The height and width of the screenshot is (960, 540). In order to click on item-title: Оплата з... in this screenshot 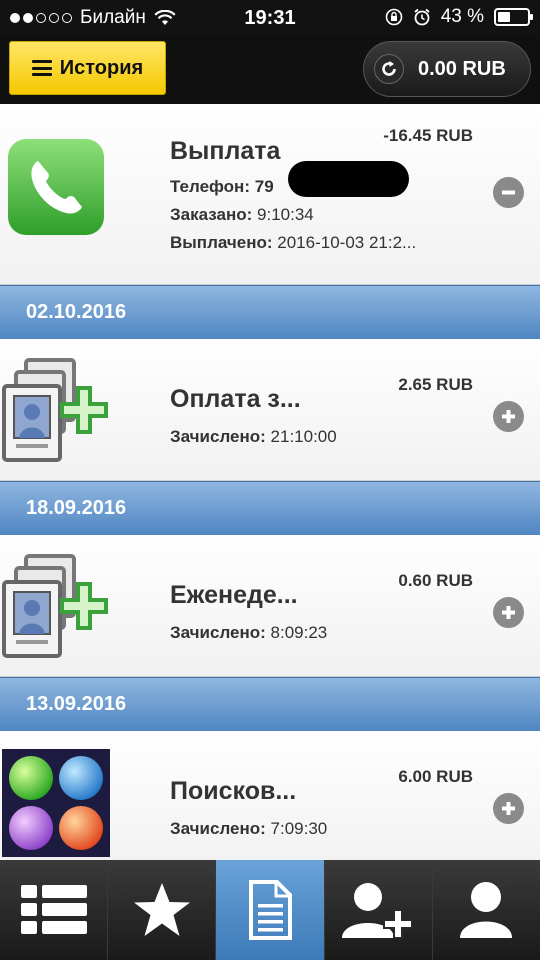, I will do `click(235, 399)`.